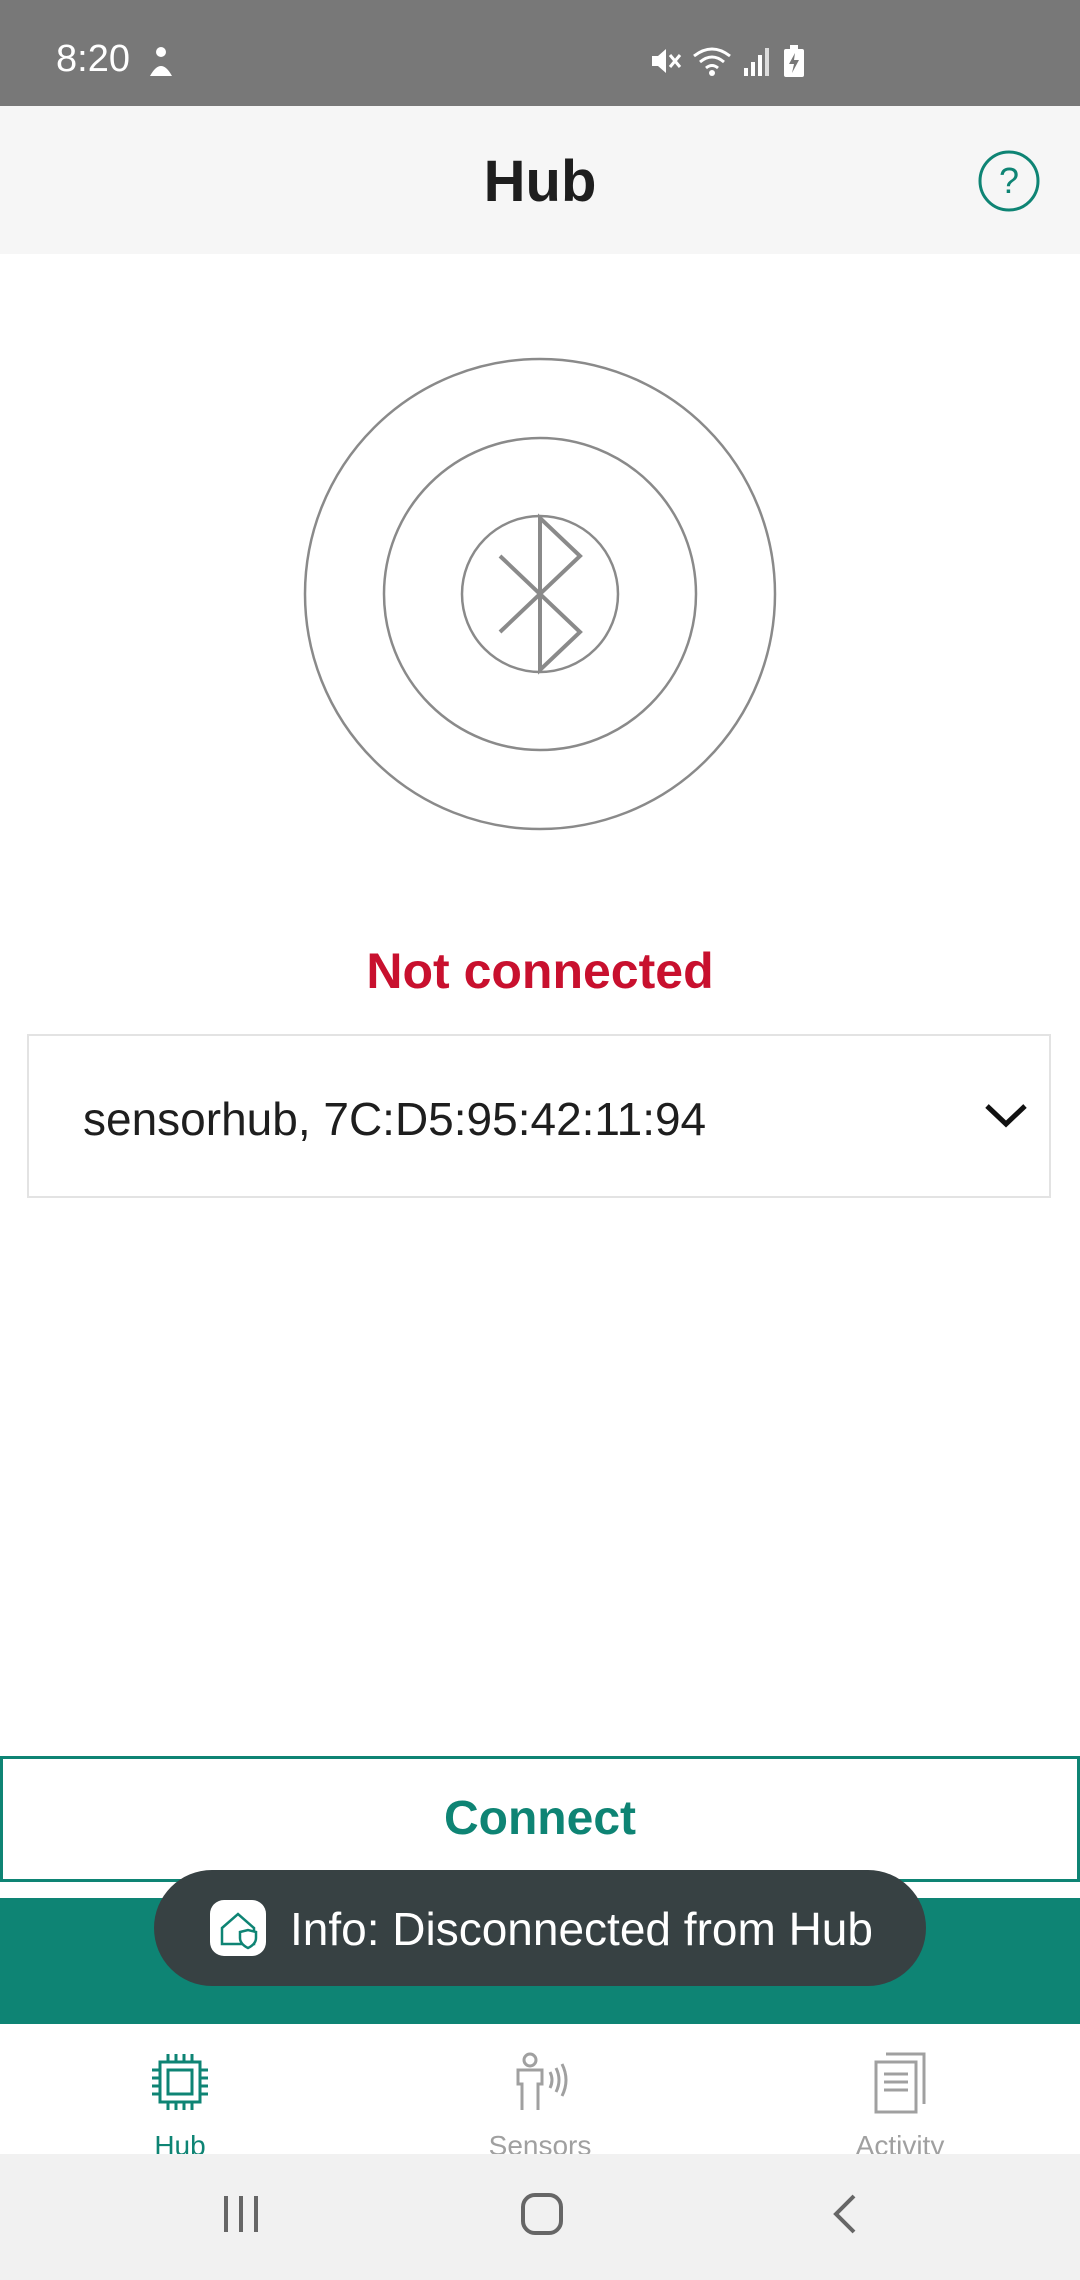 This screenshot has height=2280, width=1080. I want to click on status-time: 8:20, so click(93, 59).